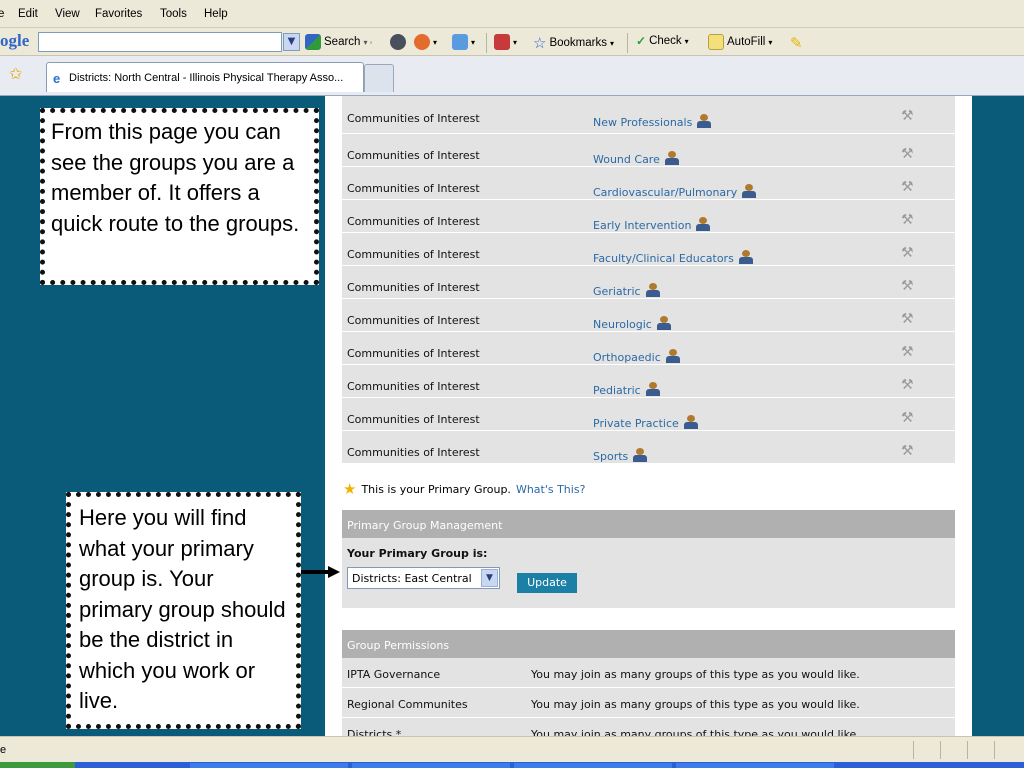 This screenshot has height=768, width=1024. I want to click on bookmark-star-icon: ☆, so click(540, 43).